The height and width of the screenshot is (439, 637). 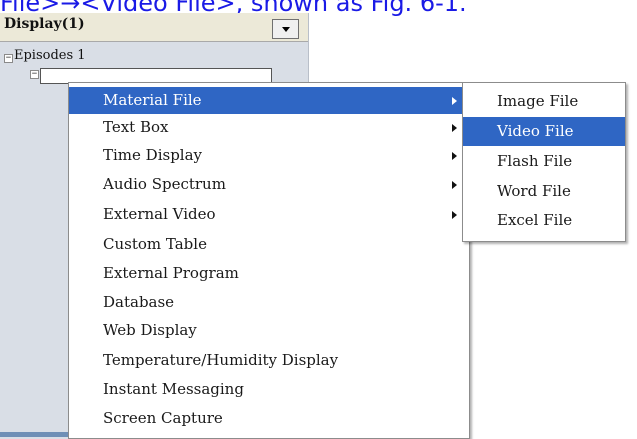 What do you see at coordinates (269, 184) in the screenshot?
I see `menu-item-audio-spectrum: Audio Spectrum` at bounding box center [269, 184].